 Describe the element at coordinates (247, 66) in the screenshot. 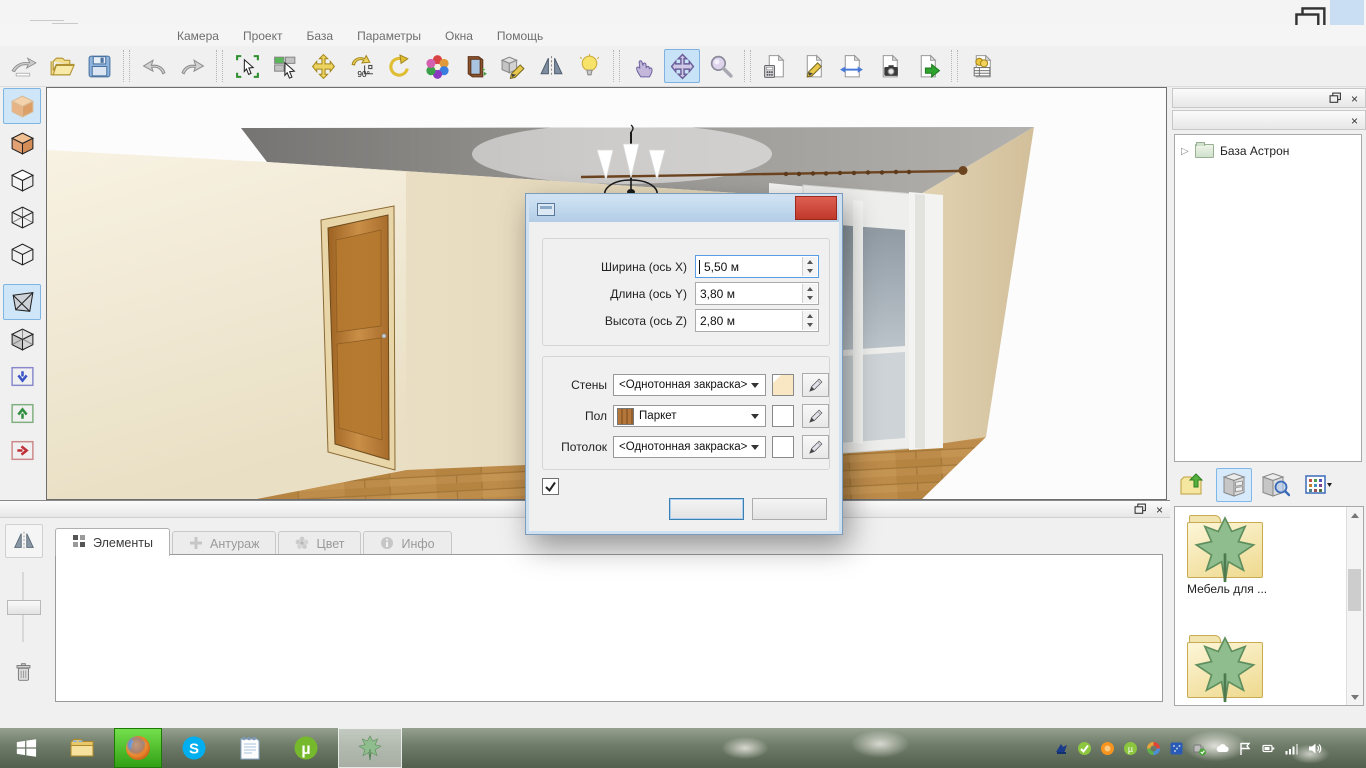

I see `toolbar-select-button` at that location.